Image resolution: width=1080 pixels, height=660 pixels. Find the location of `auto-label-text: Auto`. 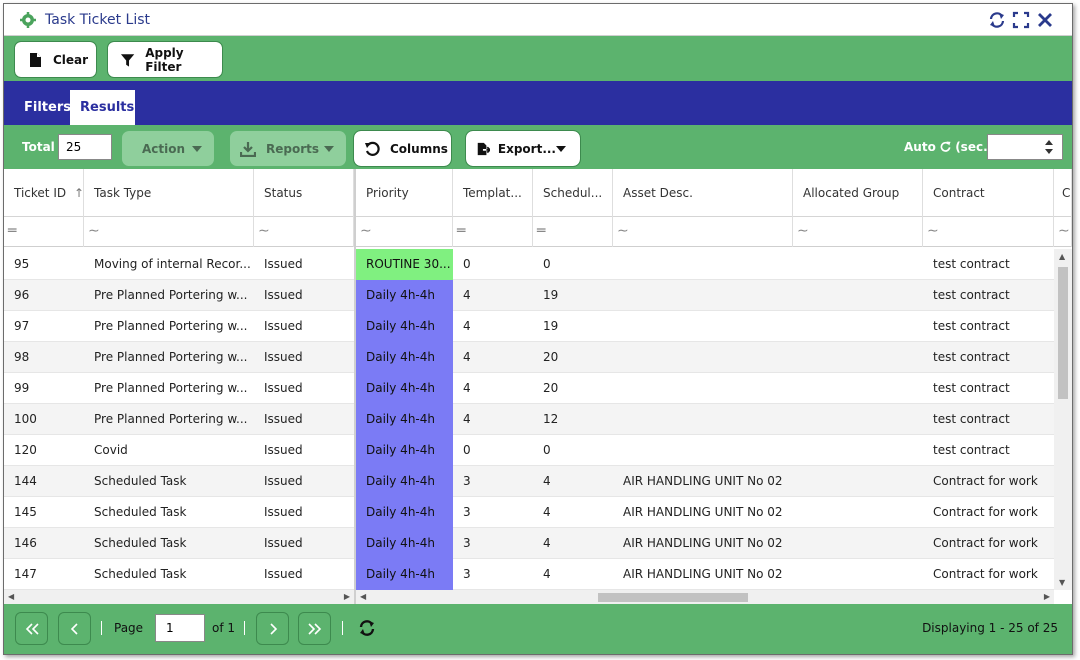

auto-label-text: Auto is located at coordinates (920, 147).